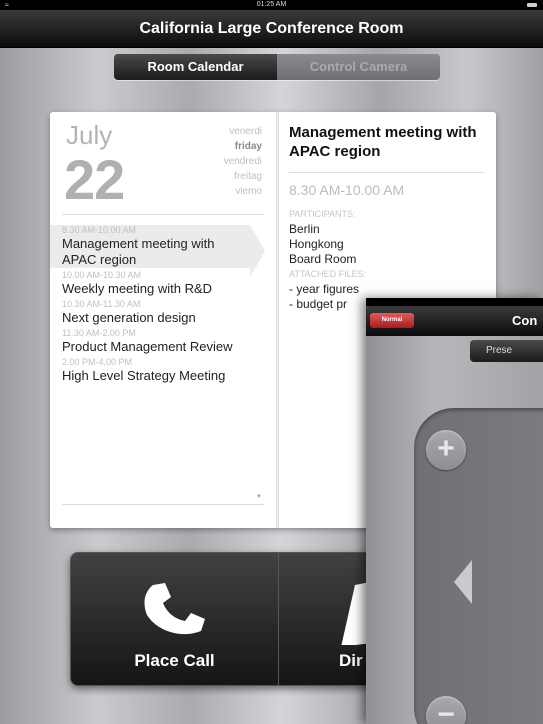 The width and height of the screenshot is (543, 724). Describe the element at coordinates (316, 244) in the screenshot. I see `participant: Hongkong` at that location.